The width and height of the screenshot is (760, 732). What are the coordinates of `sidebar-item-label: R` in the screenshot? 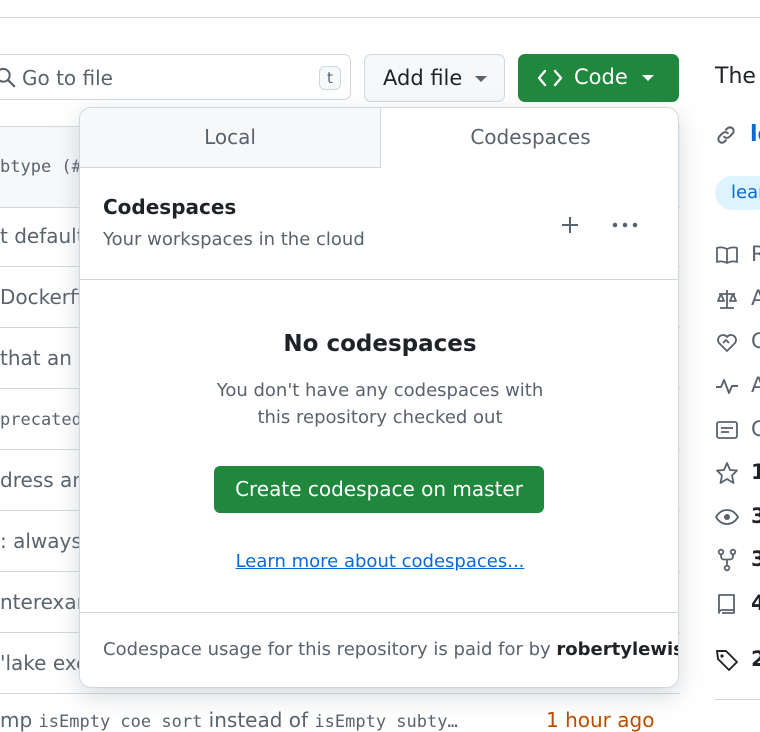 It's located at (755, 254).